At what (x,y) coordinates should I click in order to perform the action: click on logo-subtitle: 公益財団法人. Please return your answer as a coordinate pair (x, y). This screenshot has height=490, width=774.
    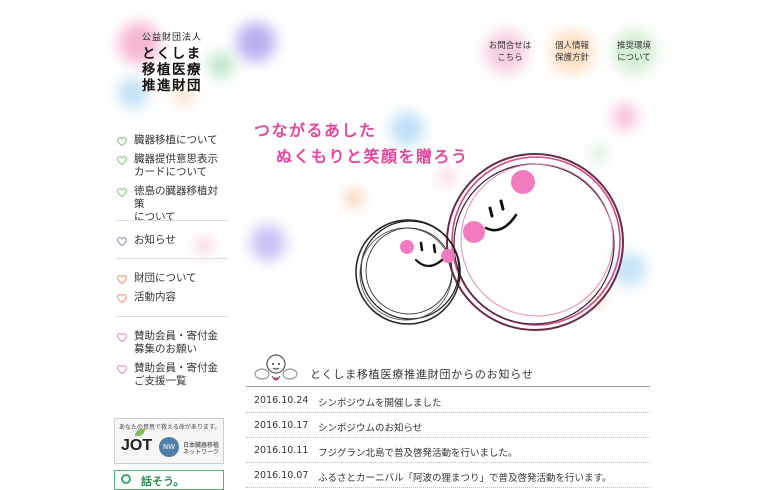
    Looking at the image, I should click on (172, 38).